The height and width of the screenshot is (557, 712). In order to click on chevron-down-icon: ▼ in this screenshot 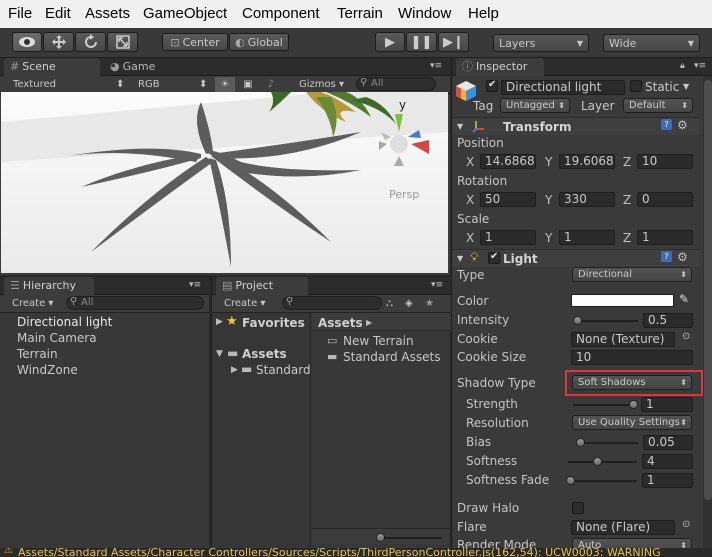, I will do `click(686, 86)`.